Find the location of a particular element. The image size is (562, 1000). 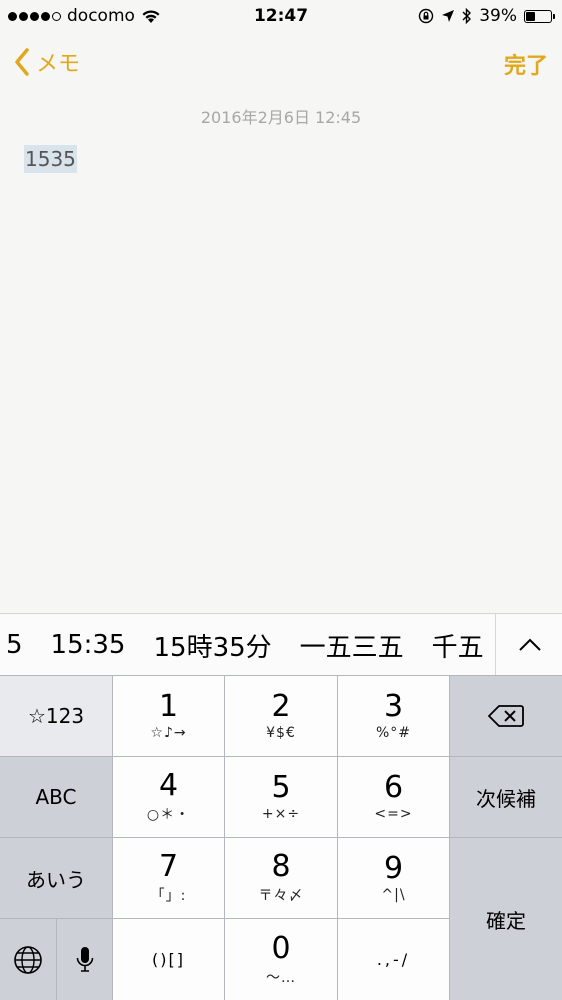

key-7: 7 「」: is located at coordinates (168, 878).